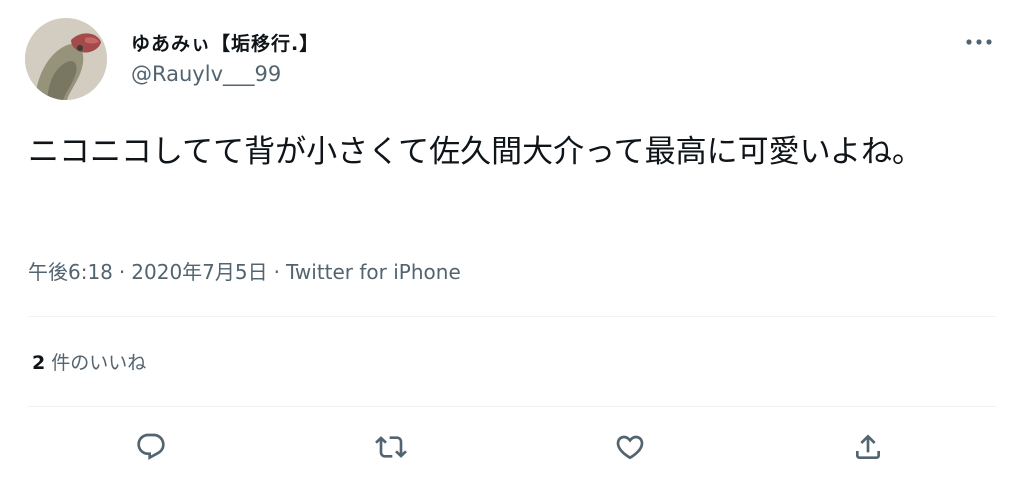  I want to click on tweet-text: ニコニコしてて背が小さくて佐久間大介って最高に可愛いよね。, so click(475, 152).